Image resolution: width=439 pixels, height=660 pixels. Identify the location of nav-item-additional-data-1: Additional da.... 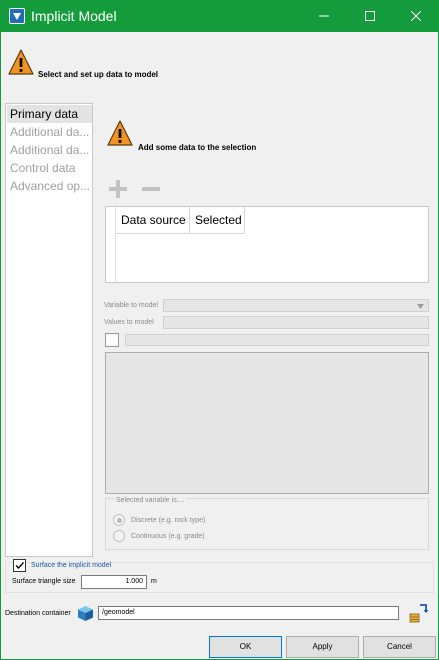
(49, 132).